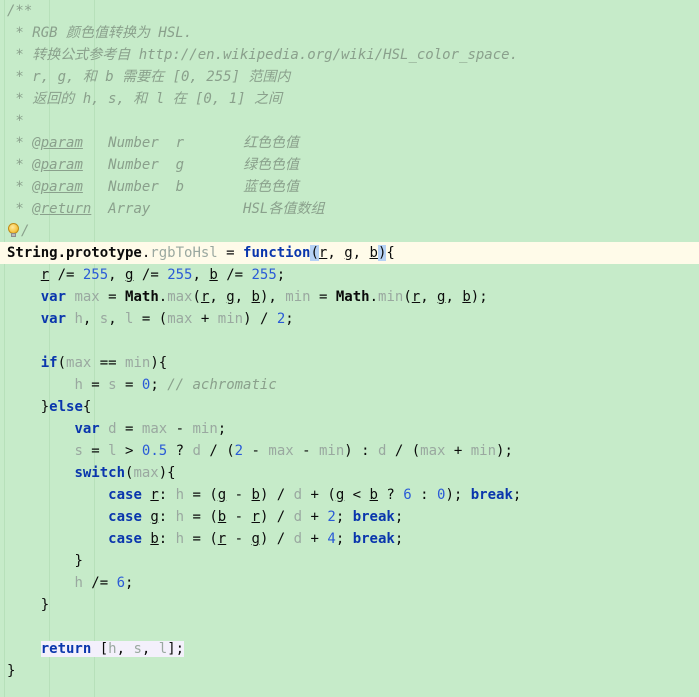 The height and width of the screenshot is (697, 699). What do you see at coordinates (11, 671) in the screenshot?
I see `closing-brace-function: }` at bounding box center [11, 671].